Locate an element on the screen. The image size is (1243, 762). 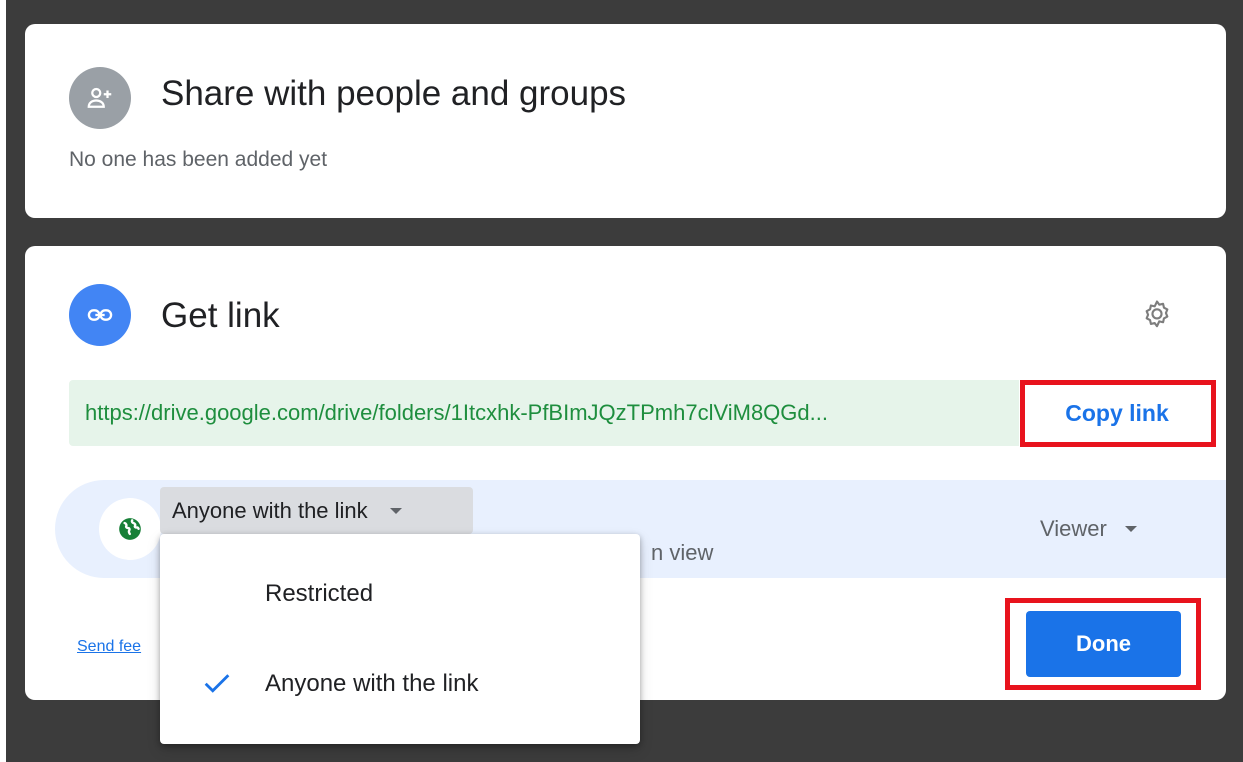
done-highlight is located at coordinates (1103, 644).